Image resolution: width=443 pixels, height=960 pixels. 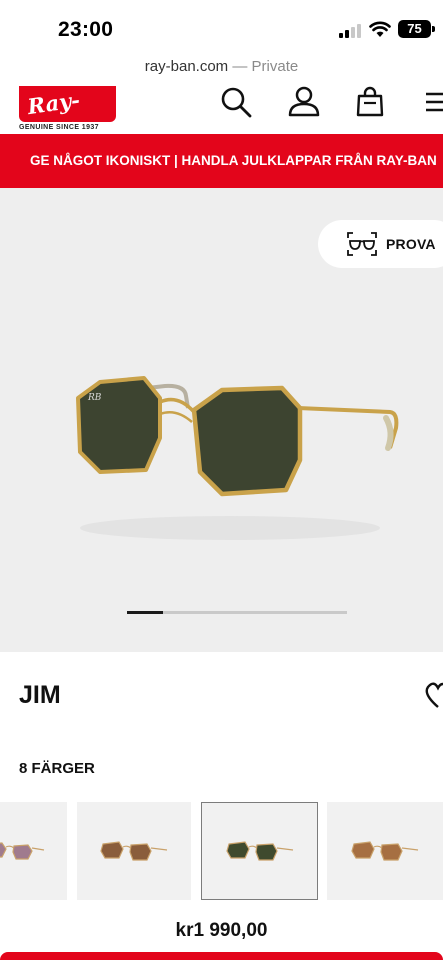 What do you see at coordinates (57, 768) in the screenshot?
I see `color-count-label: 8 FÄRGER` at bounding box center [57, 768].